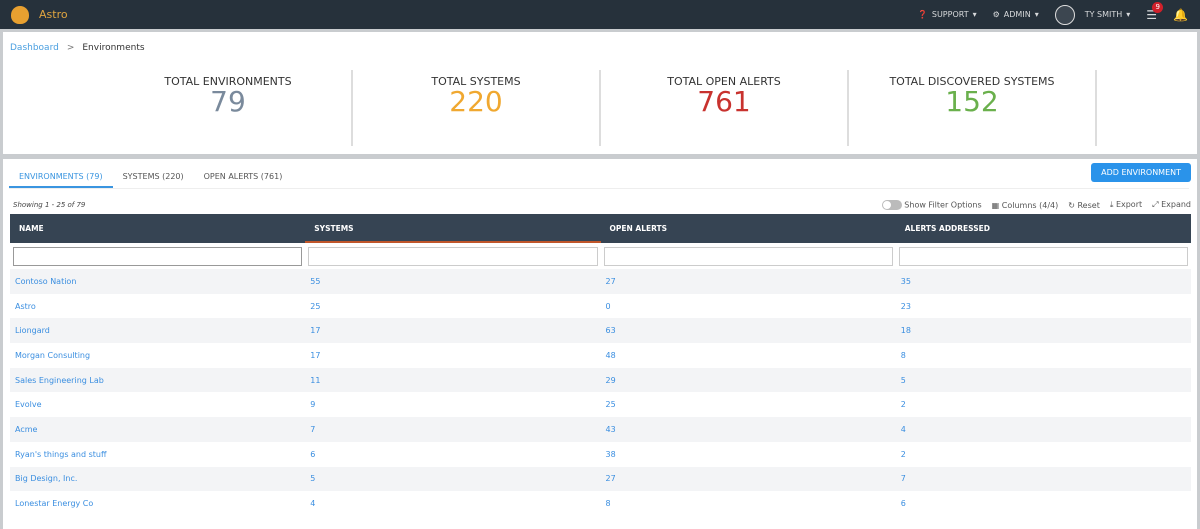 The image size is (1200, 529). Describe the element at coordinates (157, 454) in the screenshot. I see `cell-name: Ryan's things and stuff` at that location.